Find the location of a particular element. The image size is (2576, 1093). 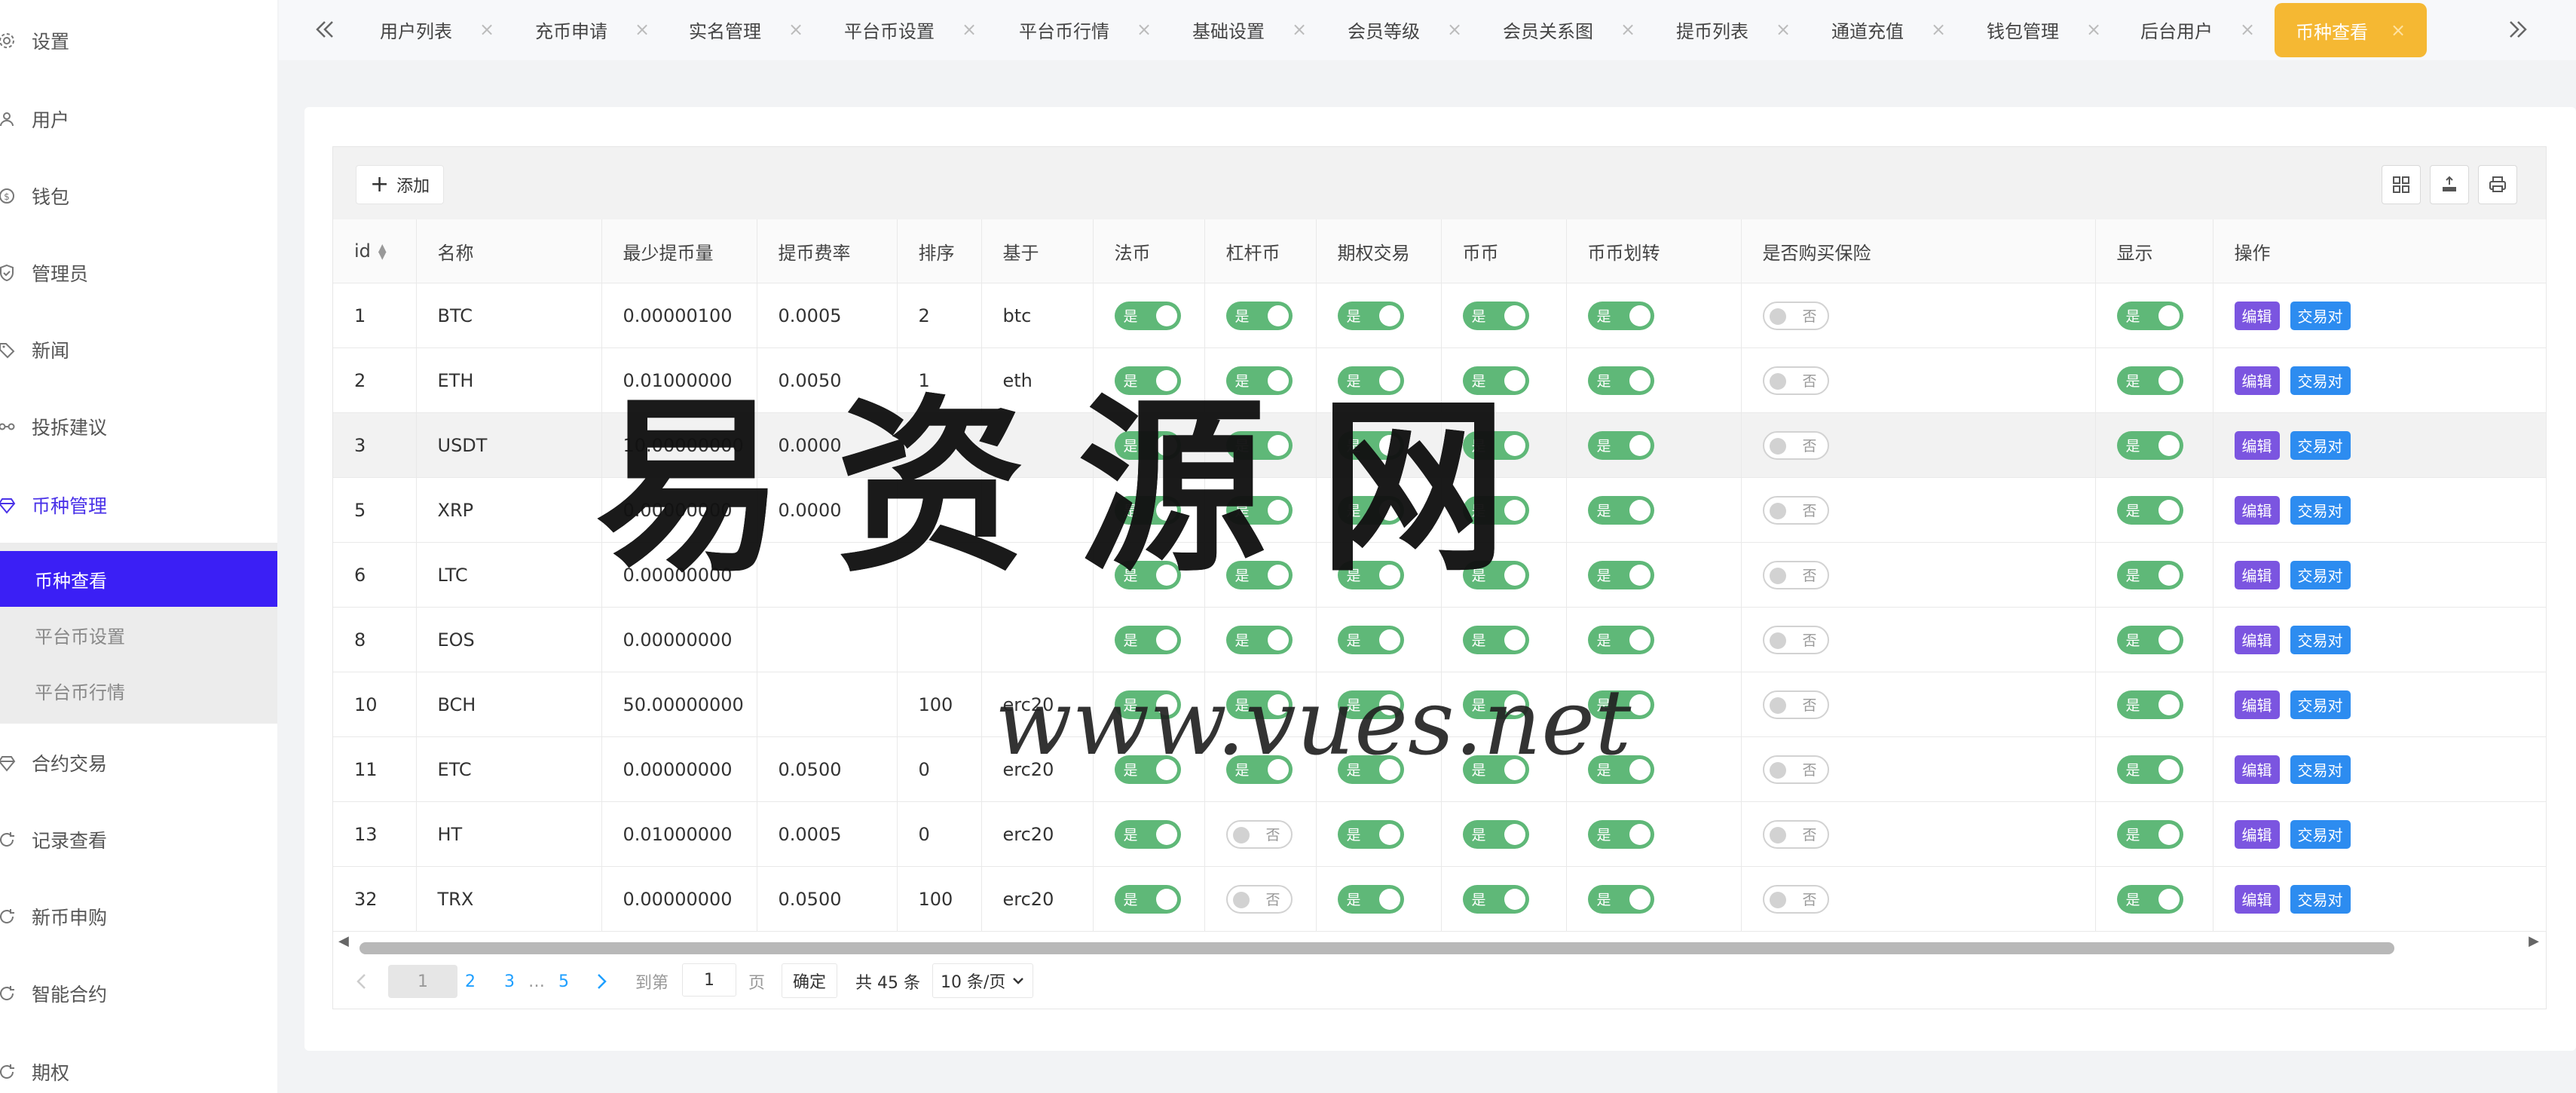

sidebar-item-records: 记录查看 is located at coordinates (138, 840).